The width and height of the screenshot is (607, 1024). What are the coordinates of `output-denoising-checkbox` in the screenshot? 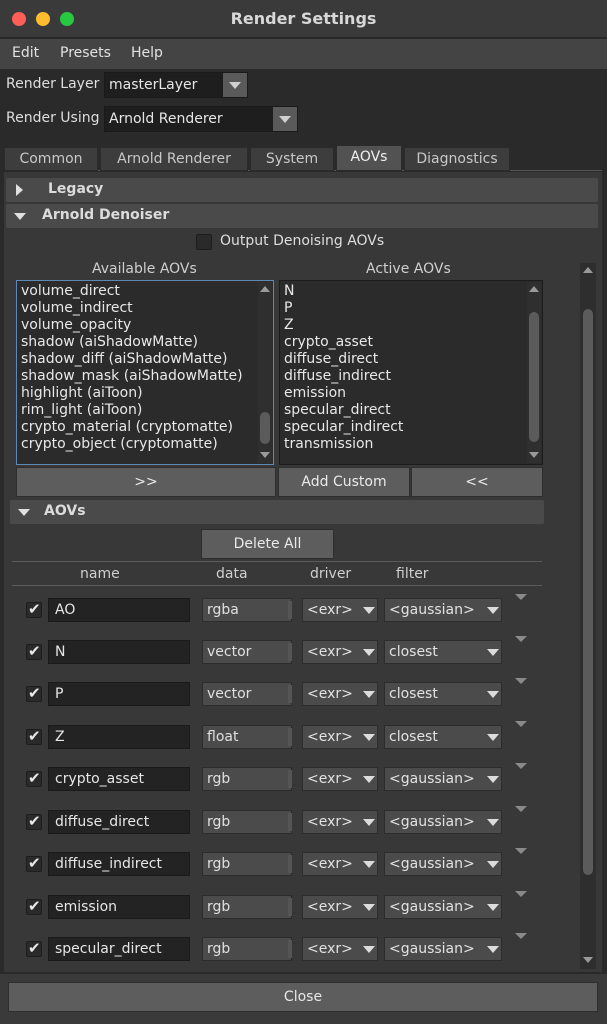 It's located at (204, 242).